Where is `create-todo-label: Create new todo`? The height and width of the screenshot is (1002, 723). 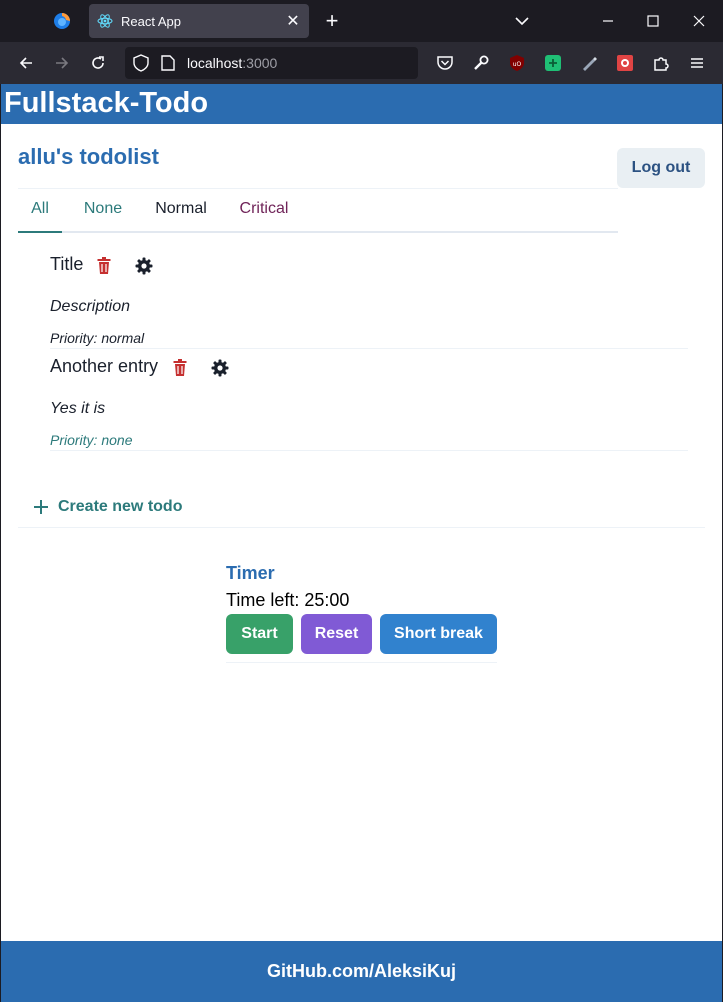
create-todo-label: Create new todo is located at coordinates (120, 506).